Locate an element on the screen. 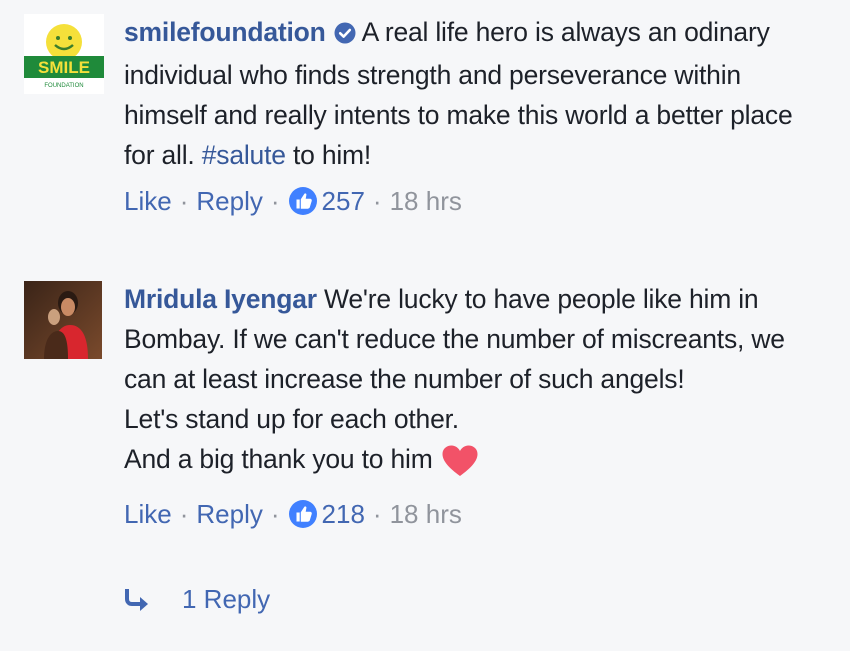  comment-line: And a big thank you to him is located at coordinates (469, 464).